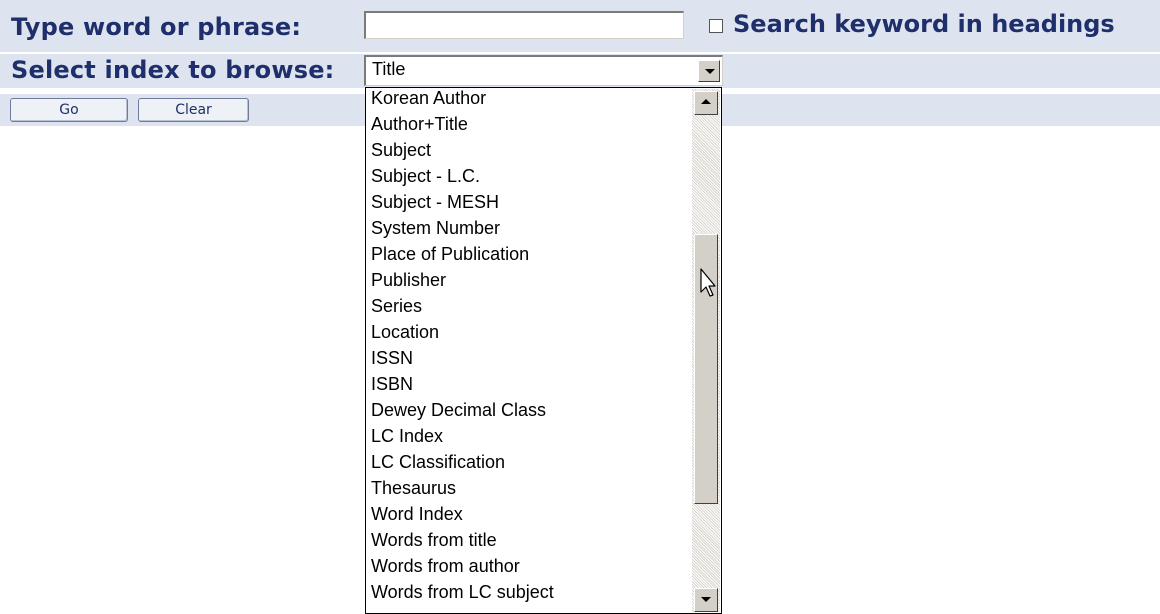 This screenshot has height=614, width=1160. Describe the element at coordinates (531, 358) in the screenshot. I see `dropdown-option: ISSN` at that location.